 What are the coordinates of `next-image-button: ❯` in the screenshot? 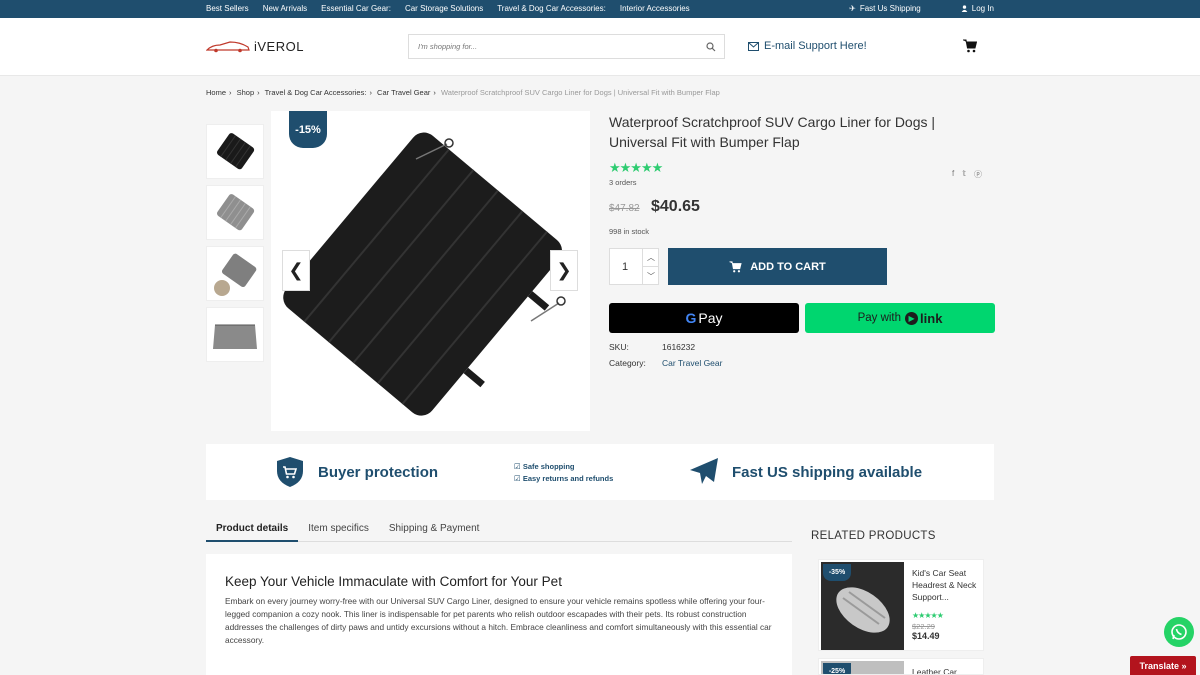 It's located at (564, 270).